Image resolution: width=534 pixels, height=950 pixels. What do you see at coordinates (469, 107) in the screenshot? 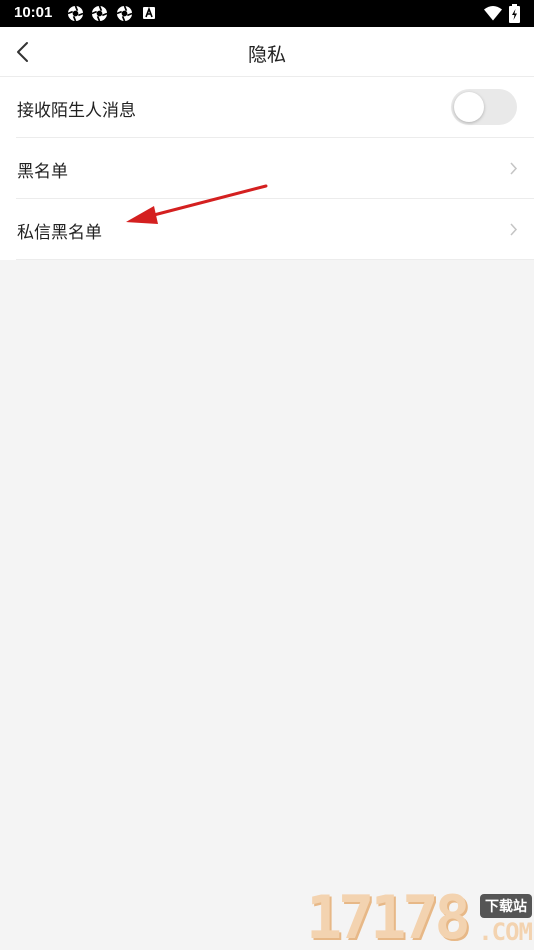
I see `toggle-knob` at bounding box center [469, 107].